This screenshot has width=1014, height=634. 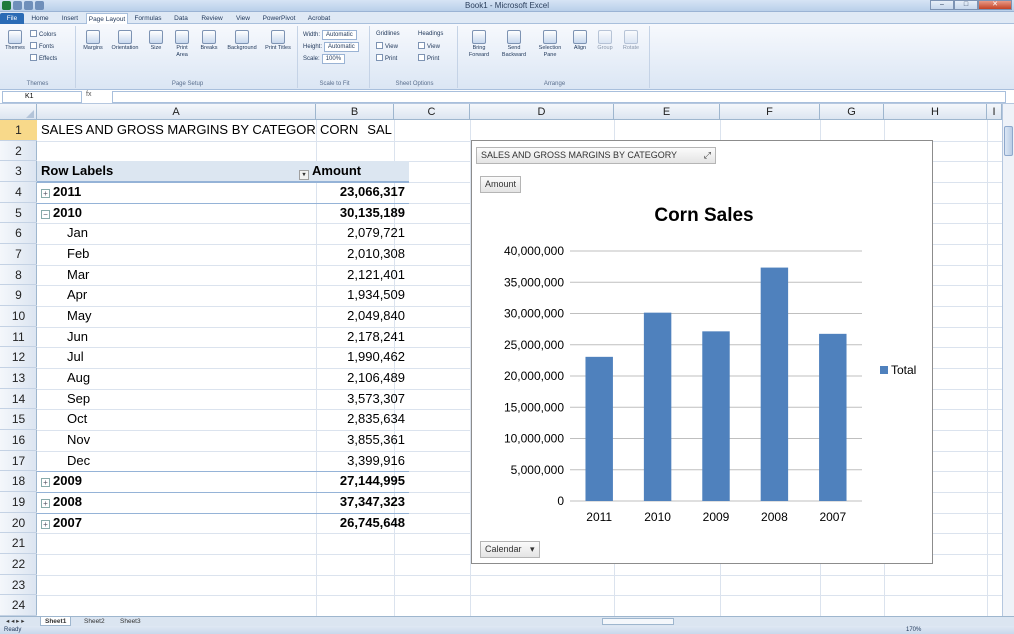 I want to click on month-row-value: 2,079,721, so click(x=362, y=233).